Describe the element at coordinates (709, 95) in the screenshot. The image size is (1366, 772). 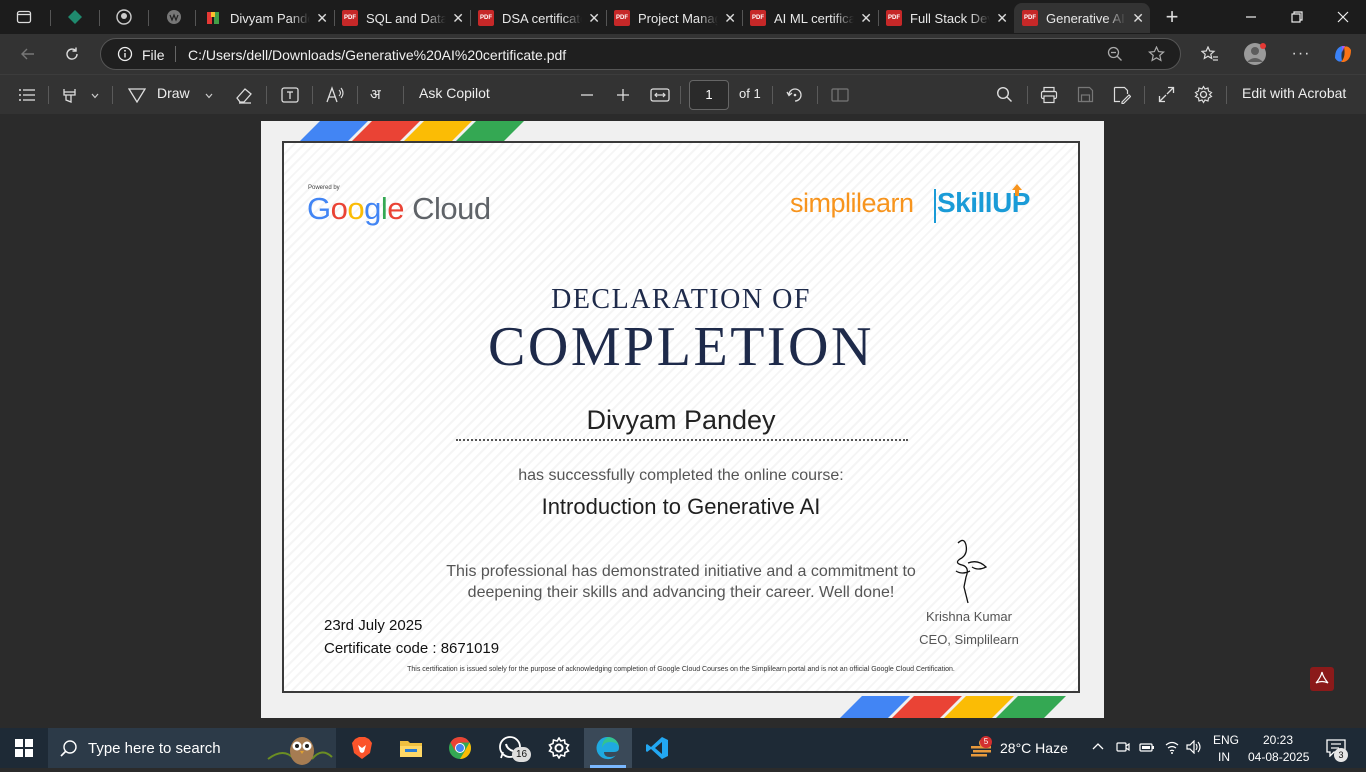
I see `page-number-input: 1` at that location.